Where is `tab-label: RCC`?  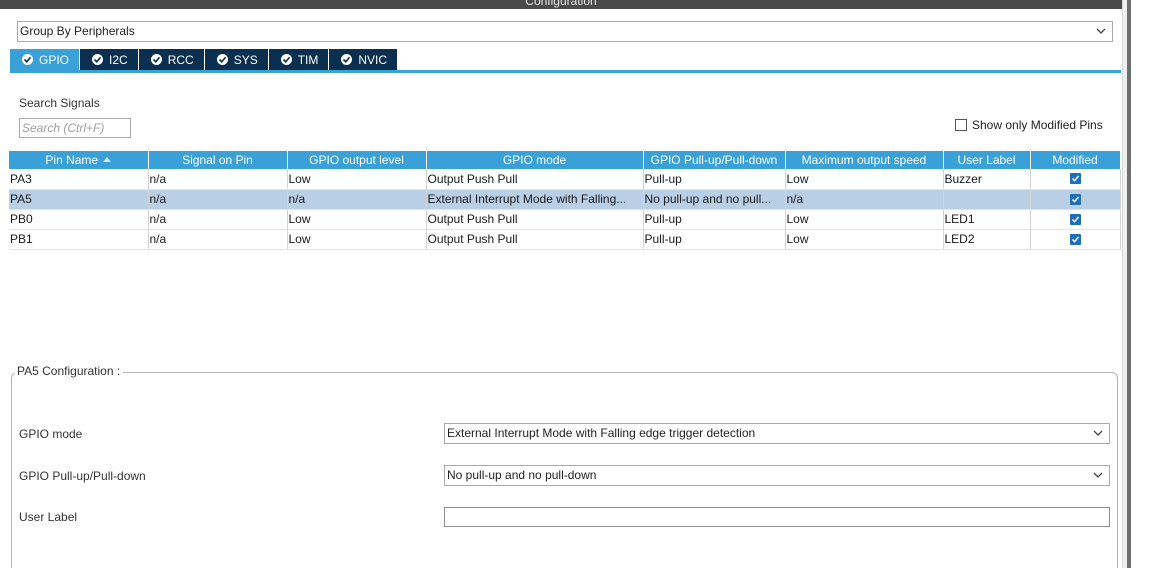 tab-label: RCC is located at coordinates (180, 59).